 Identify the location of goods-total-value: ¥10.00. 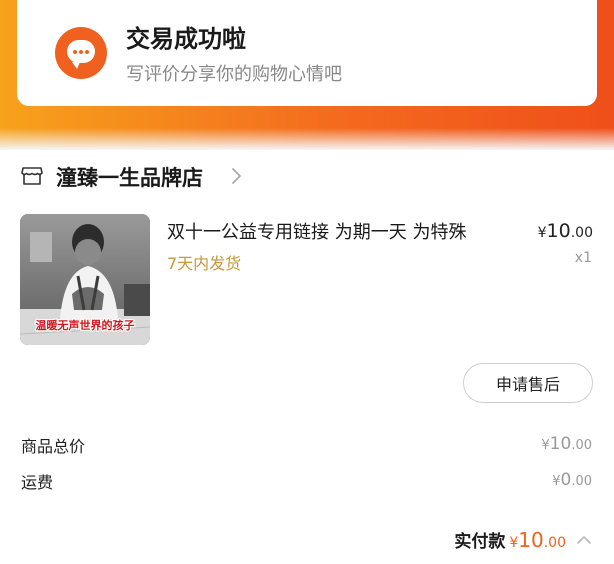
(566, 444).